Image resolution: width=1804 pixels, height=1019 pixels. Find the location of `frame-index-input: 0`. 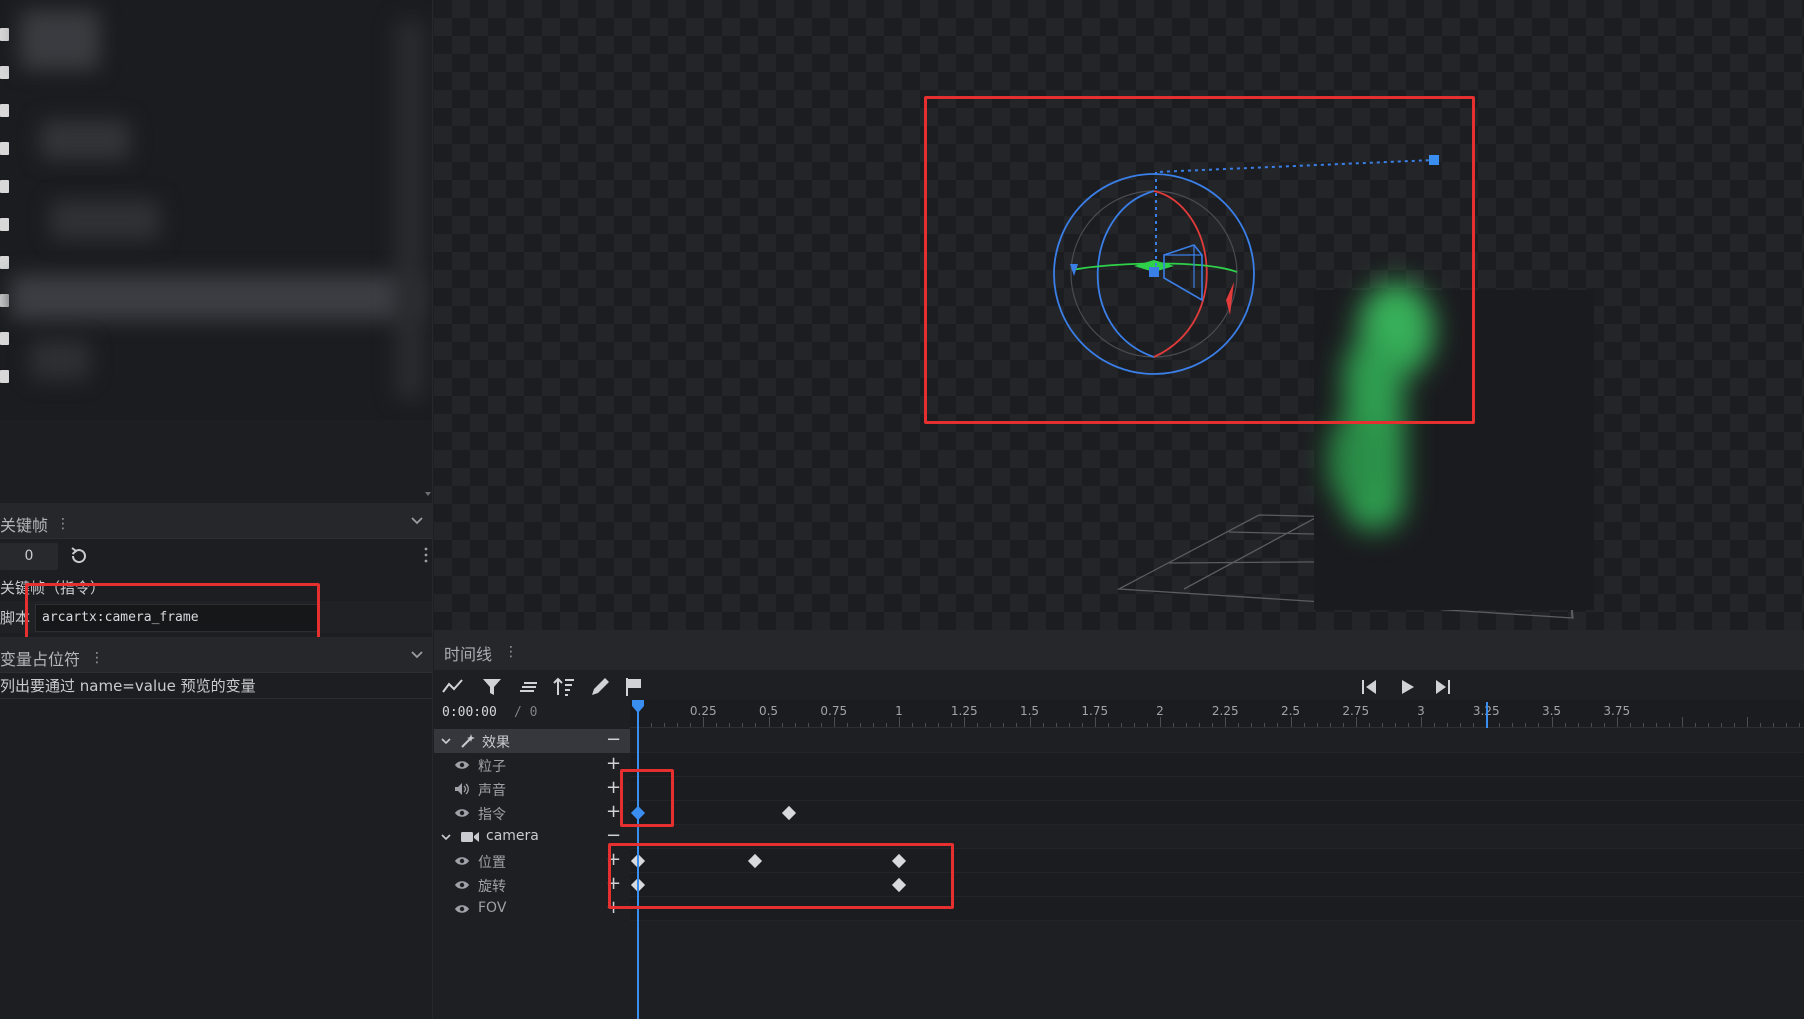

frame-index-input: 0 is located at coordinates (29, 556).